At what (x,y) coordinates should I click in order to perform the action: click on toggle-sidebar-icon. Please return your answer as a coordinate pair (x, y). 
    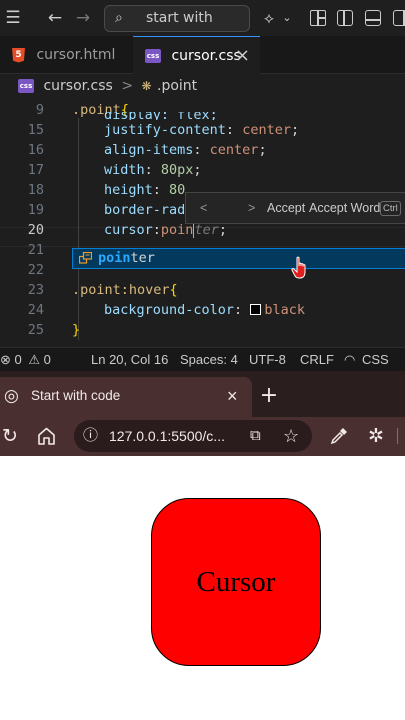
    Looking at the image, I should click on (345, 18).